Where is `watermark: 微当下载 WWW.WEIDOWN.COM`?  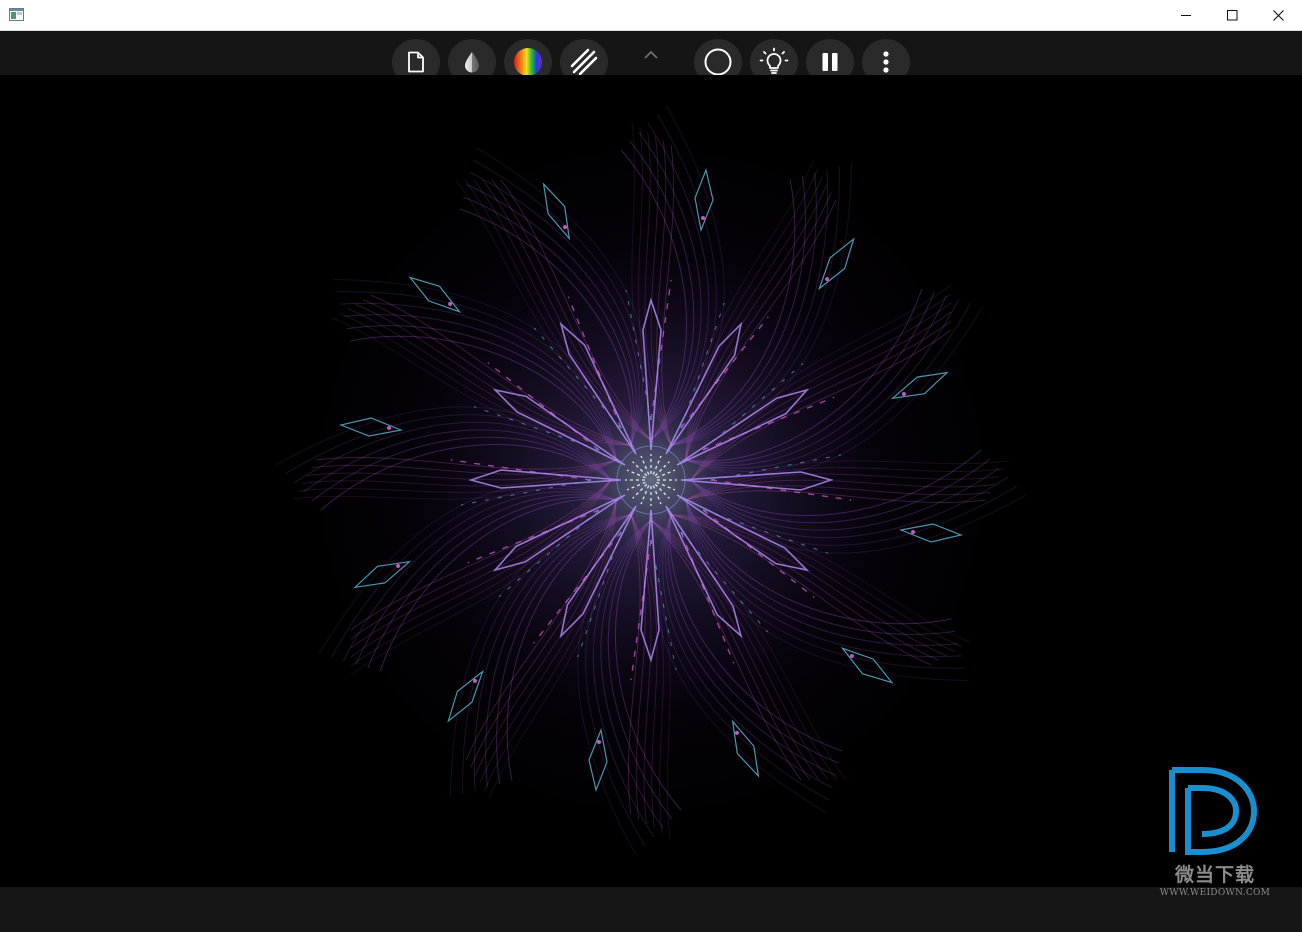 watermark: 微当下载 WWW.WEIDOWN.COM is located at coordinates (1215, 834).